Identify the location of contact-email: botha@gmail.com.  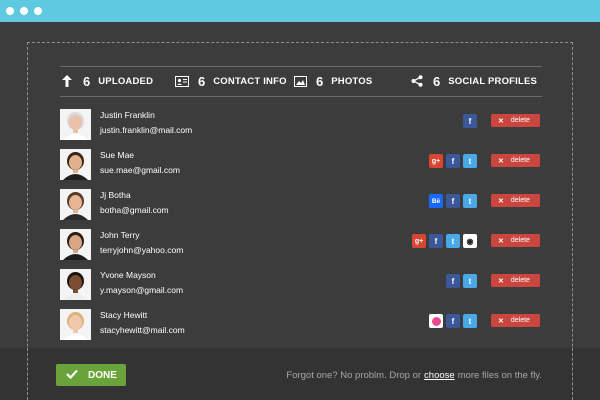
(134, 210).